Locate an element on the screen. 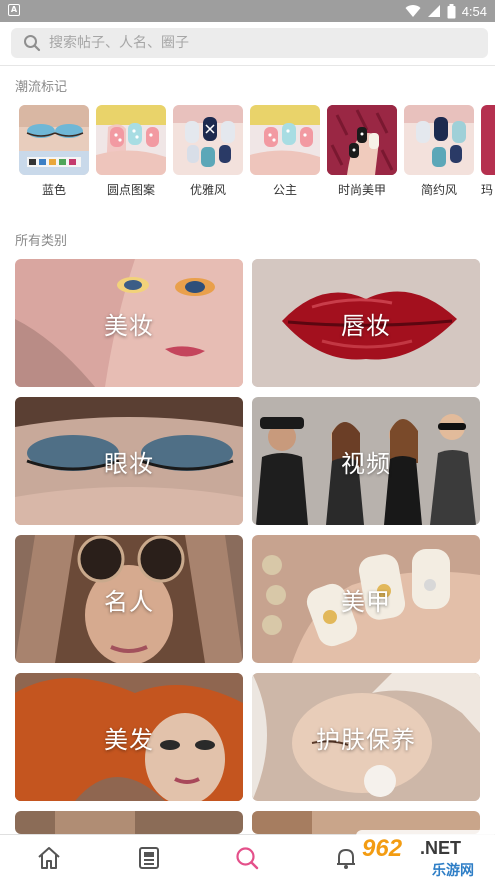 The height and width of the screenshot is (880, 495). wifi-icon is located at coordinates (413, 11).